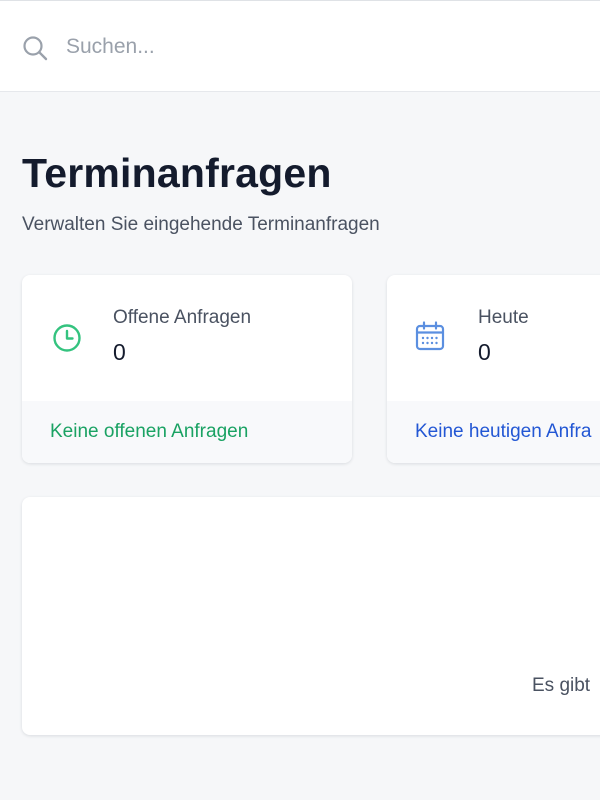 This screenshot has height=800, width=600. I want to click on open-requests-link: Keine offenen Anfragen, so click(187, 432).